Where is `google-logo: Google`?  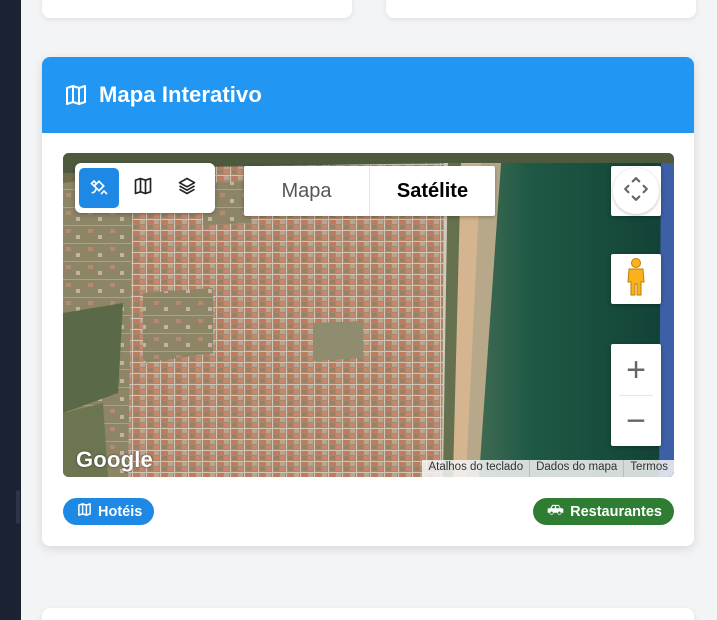 google-logo: Google is located at coordinates (114, 459).